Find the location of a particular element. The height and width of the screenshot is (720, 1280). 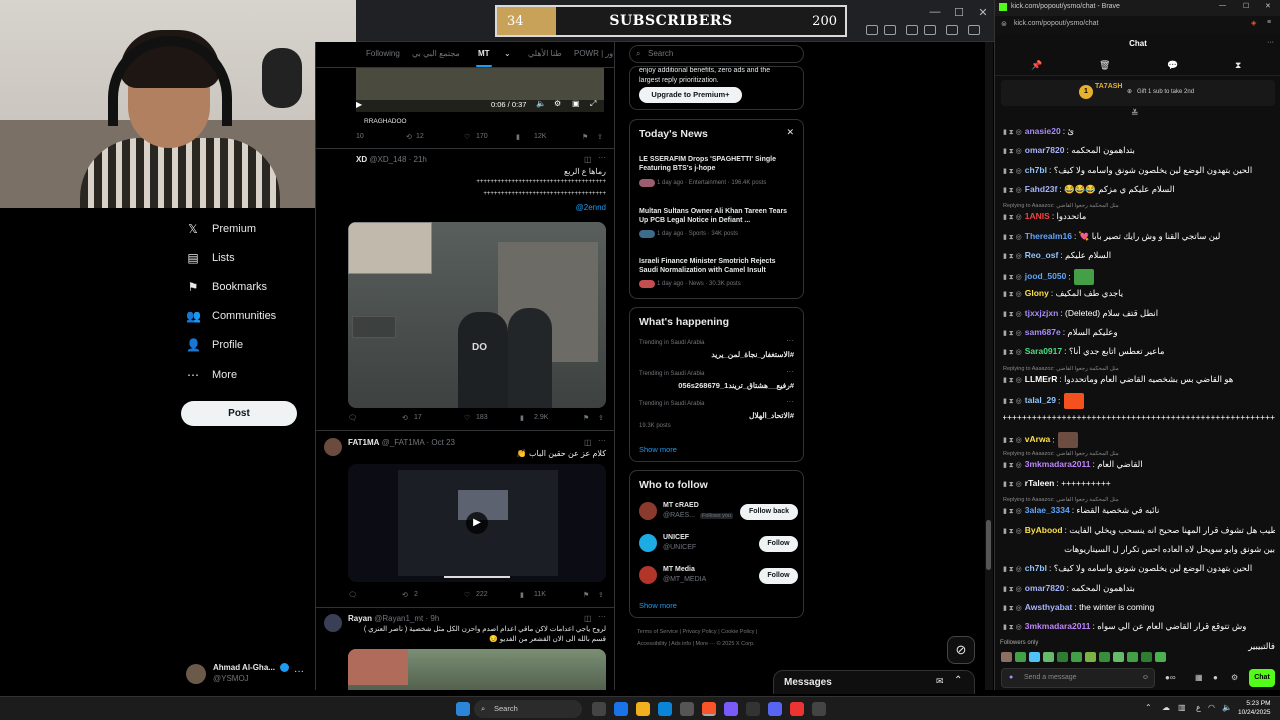

menu-icon: ≡ is located at coordinates (1269, 22).